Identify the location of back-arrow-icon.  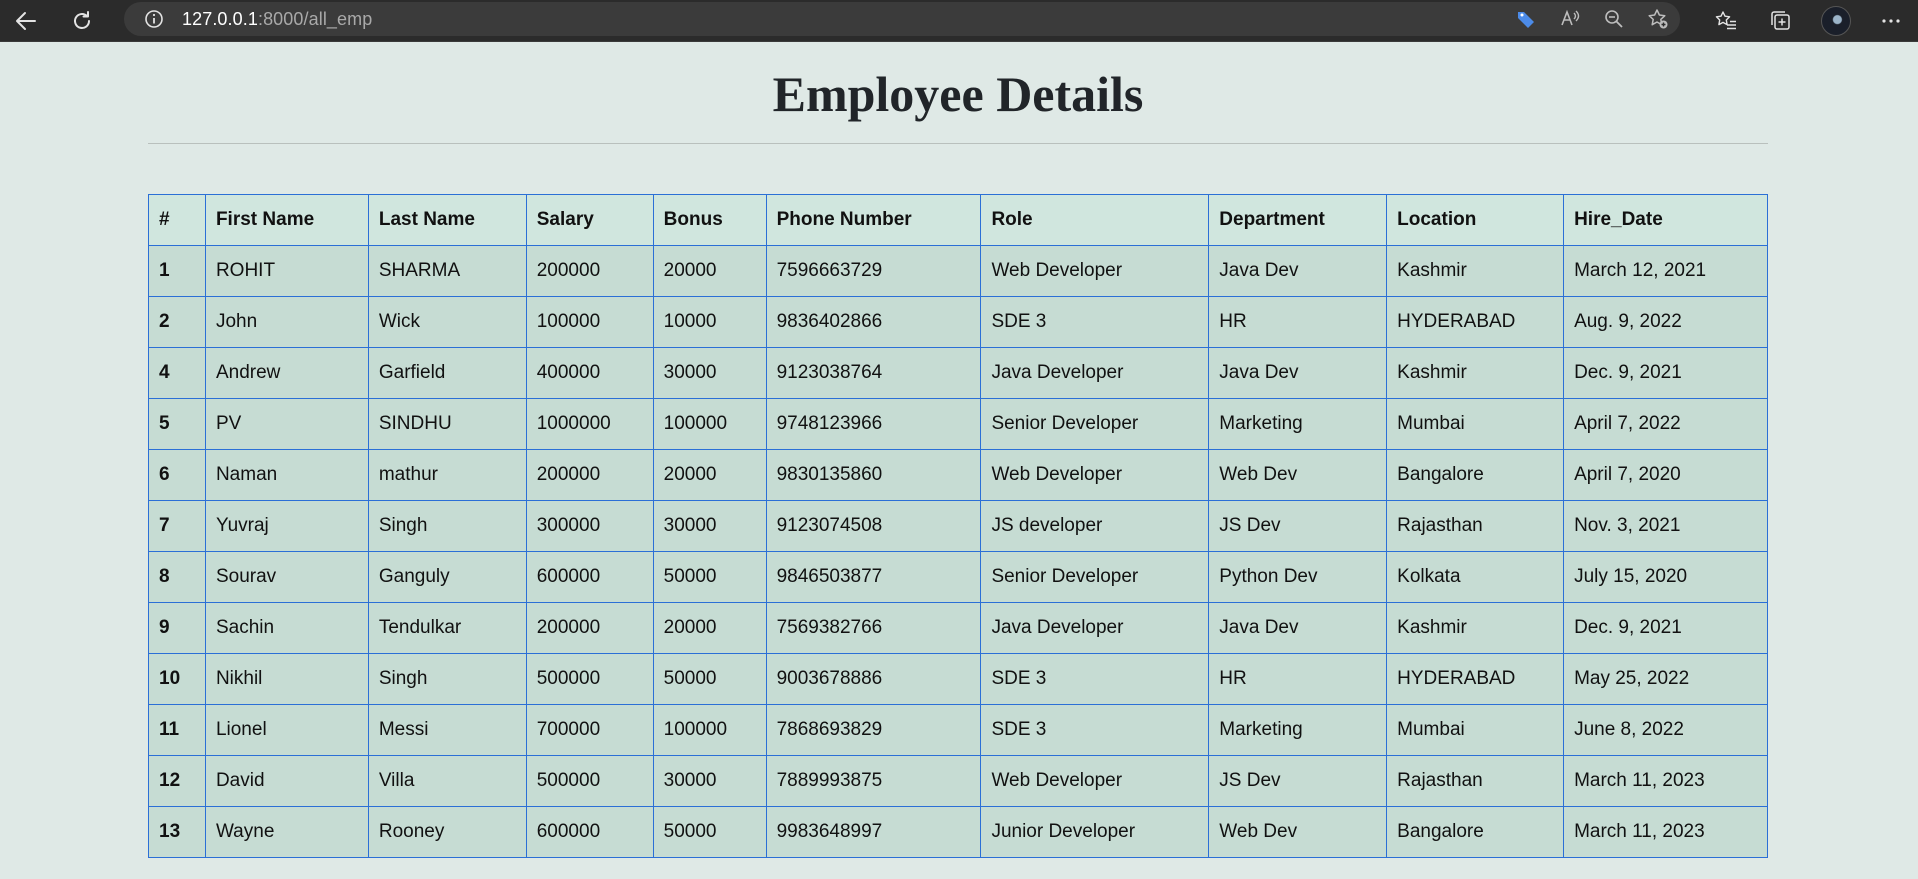
(26, 21).